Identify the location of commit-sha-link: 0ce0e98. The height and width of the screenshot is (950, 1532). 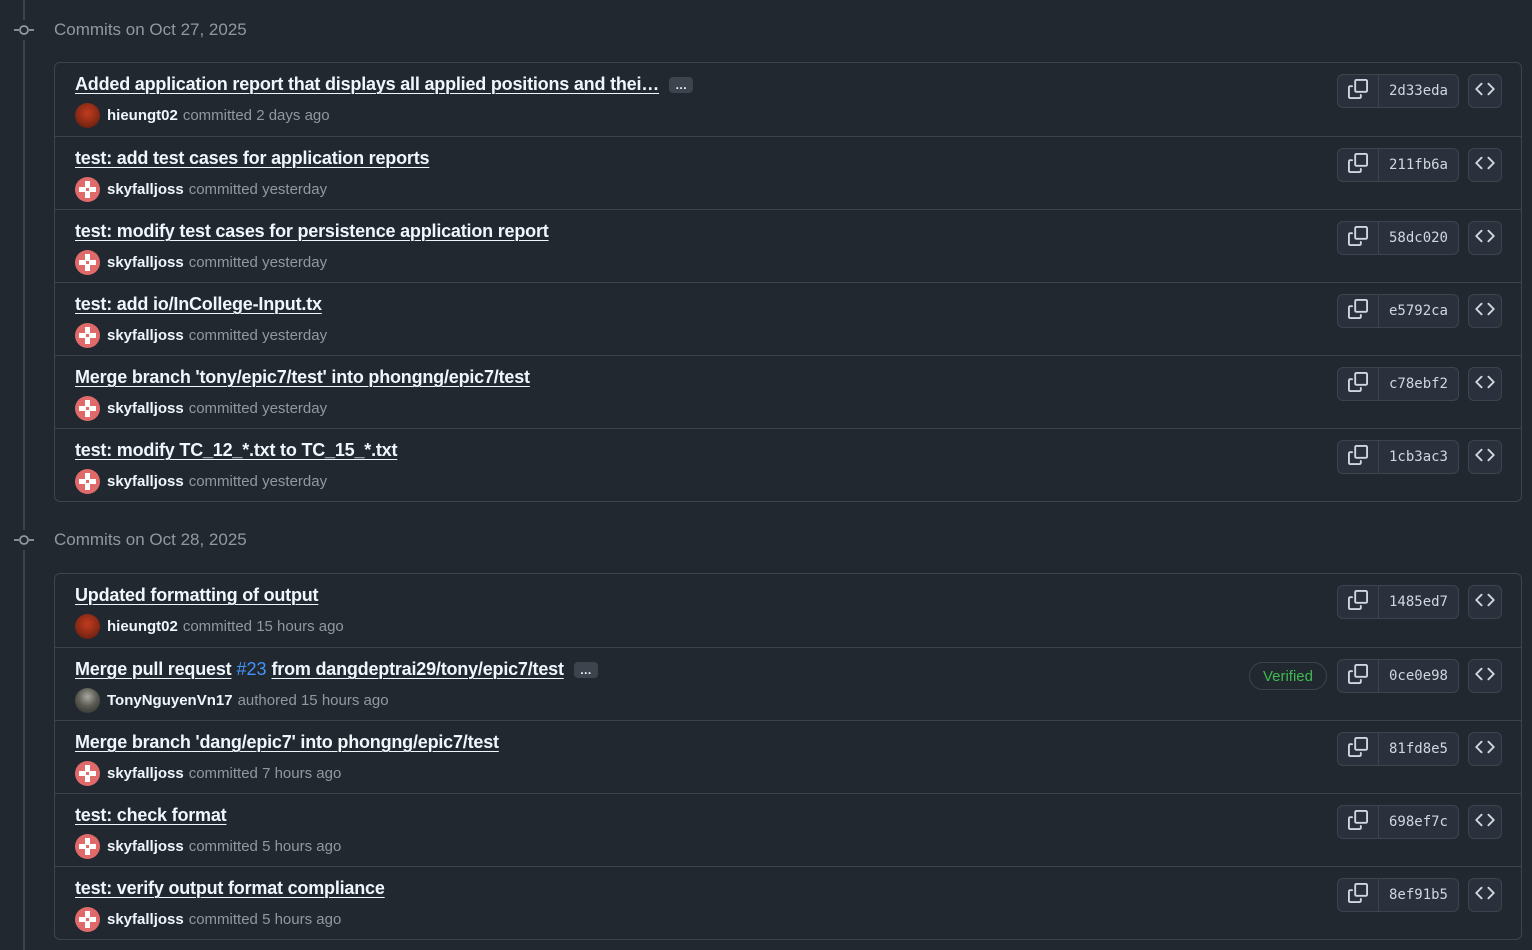
(1418, 676).